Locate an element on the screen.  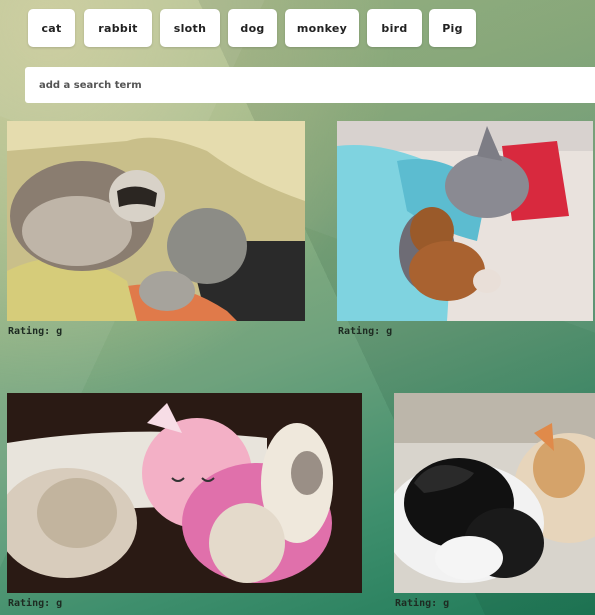
topic-button-pig: Pig is located at coordinates (452, 28).